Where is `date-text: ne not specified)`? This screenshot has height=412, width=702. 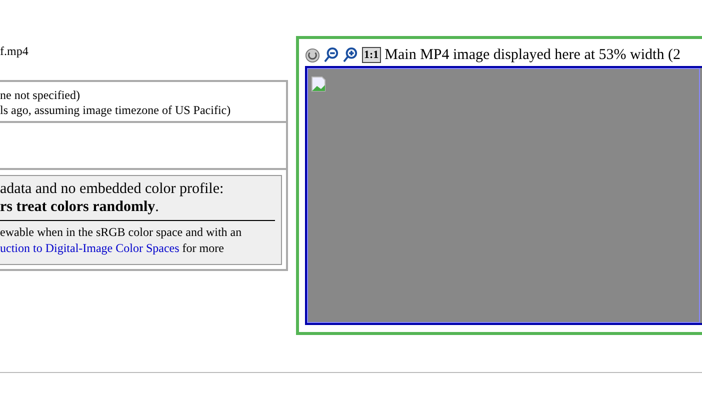
date-text: ne not specified) is located at coordinates (40, 95).